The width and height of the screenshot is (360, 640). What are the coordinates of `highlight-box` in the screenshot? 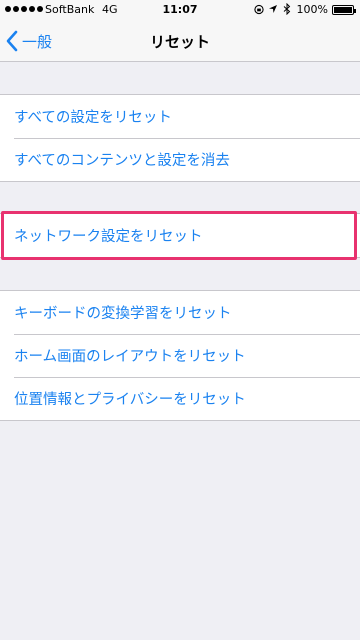 It's located at (179, 235).